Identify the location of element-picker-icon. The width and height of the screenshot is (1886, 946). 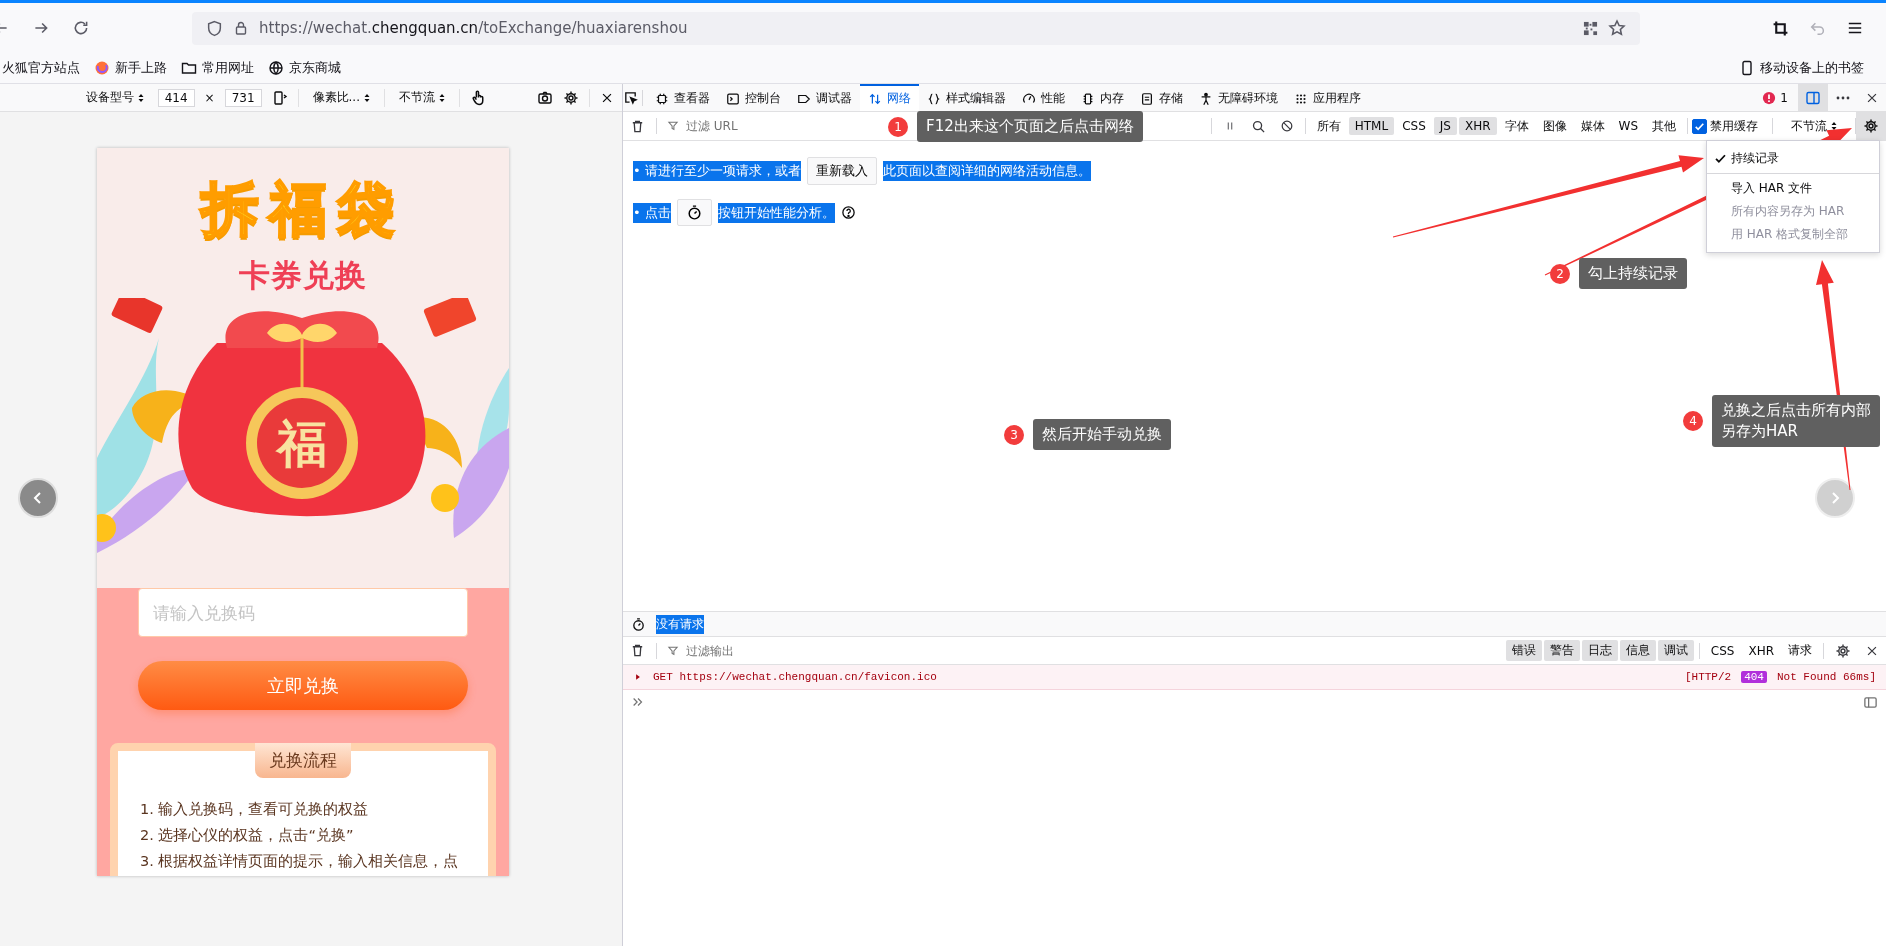
(630, 97).